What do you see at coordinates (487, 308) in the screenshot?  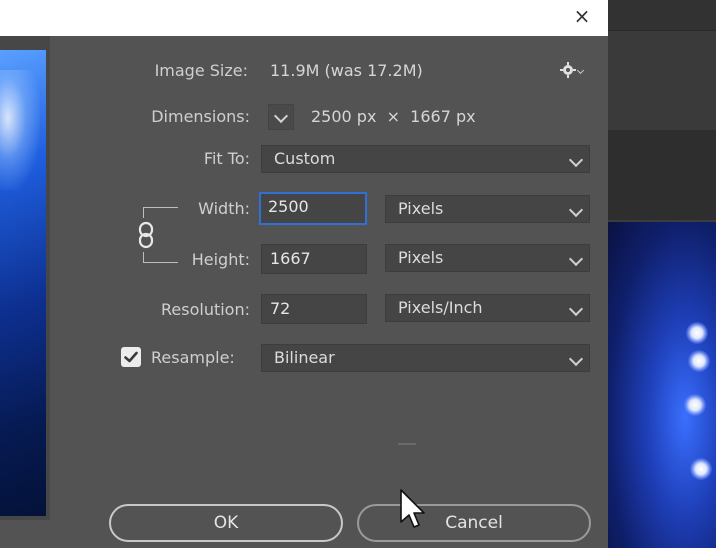 I see `resolution-unit-select: Pixels/Inch` at bounding box center [487, 308].